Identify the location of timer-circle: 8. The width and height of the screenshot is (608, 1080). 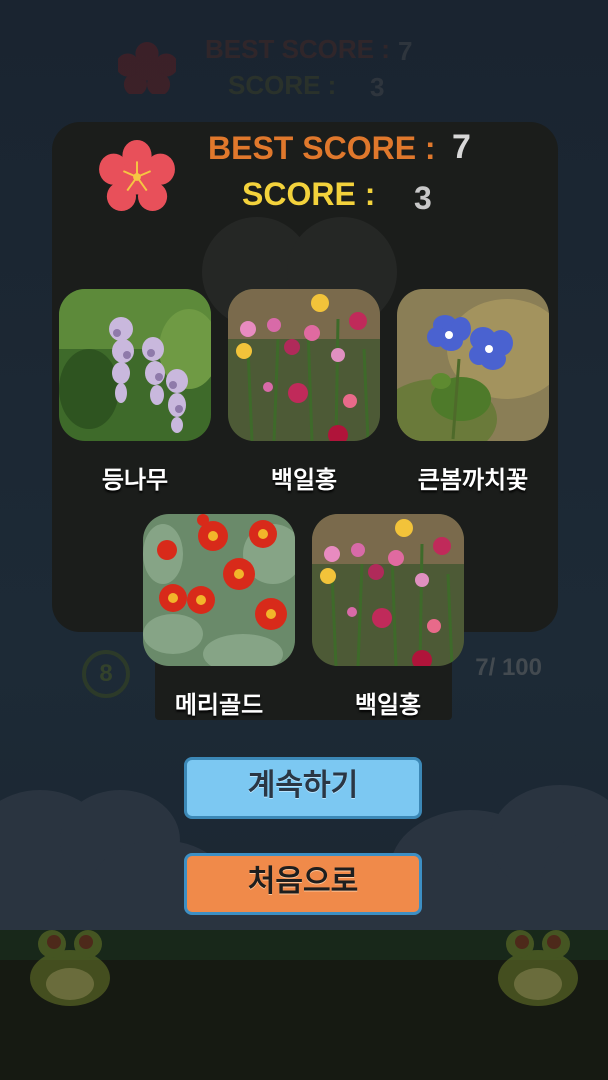
(106, 674).